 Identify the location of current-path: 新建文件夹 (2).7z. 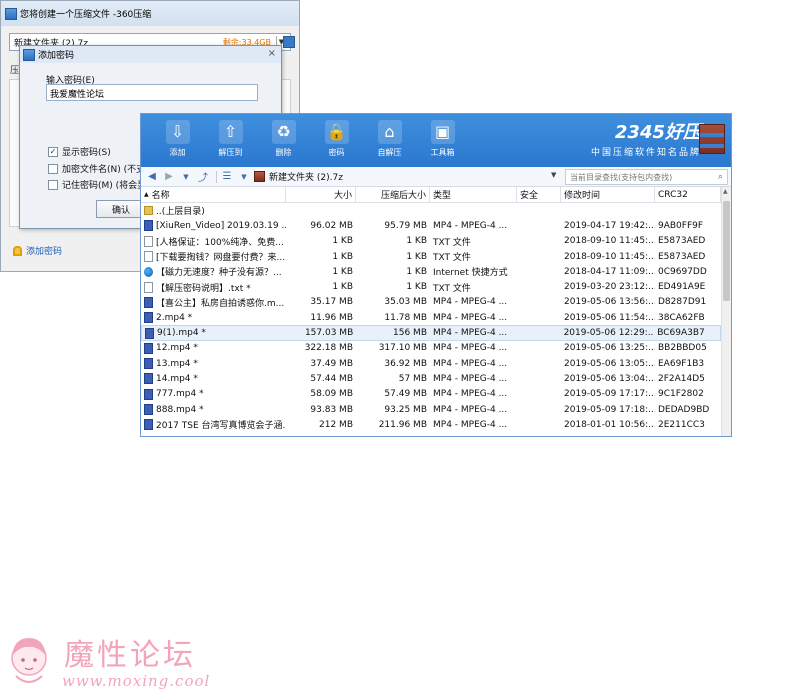
(306, 176).